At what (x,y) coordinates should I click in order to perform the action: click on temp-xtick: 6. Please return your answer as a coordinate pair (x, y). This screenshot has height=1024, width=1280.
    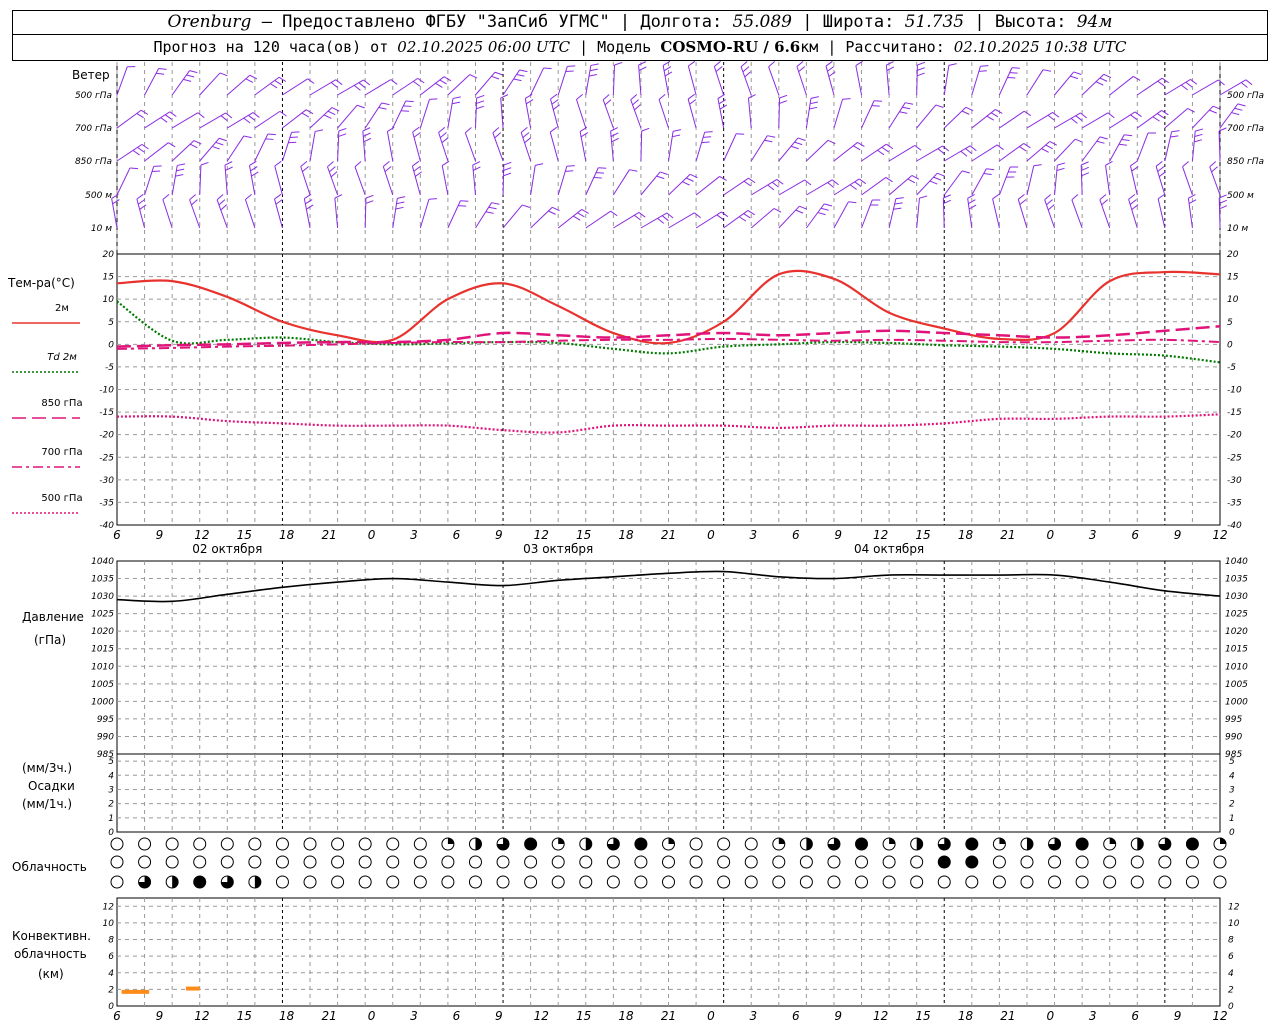
    Looking at the image, I should click on (457, 535).